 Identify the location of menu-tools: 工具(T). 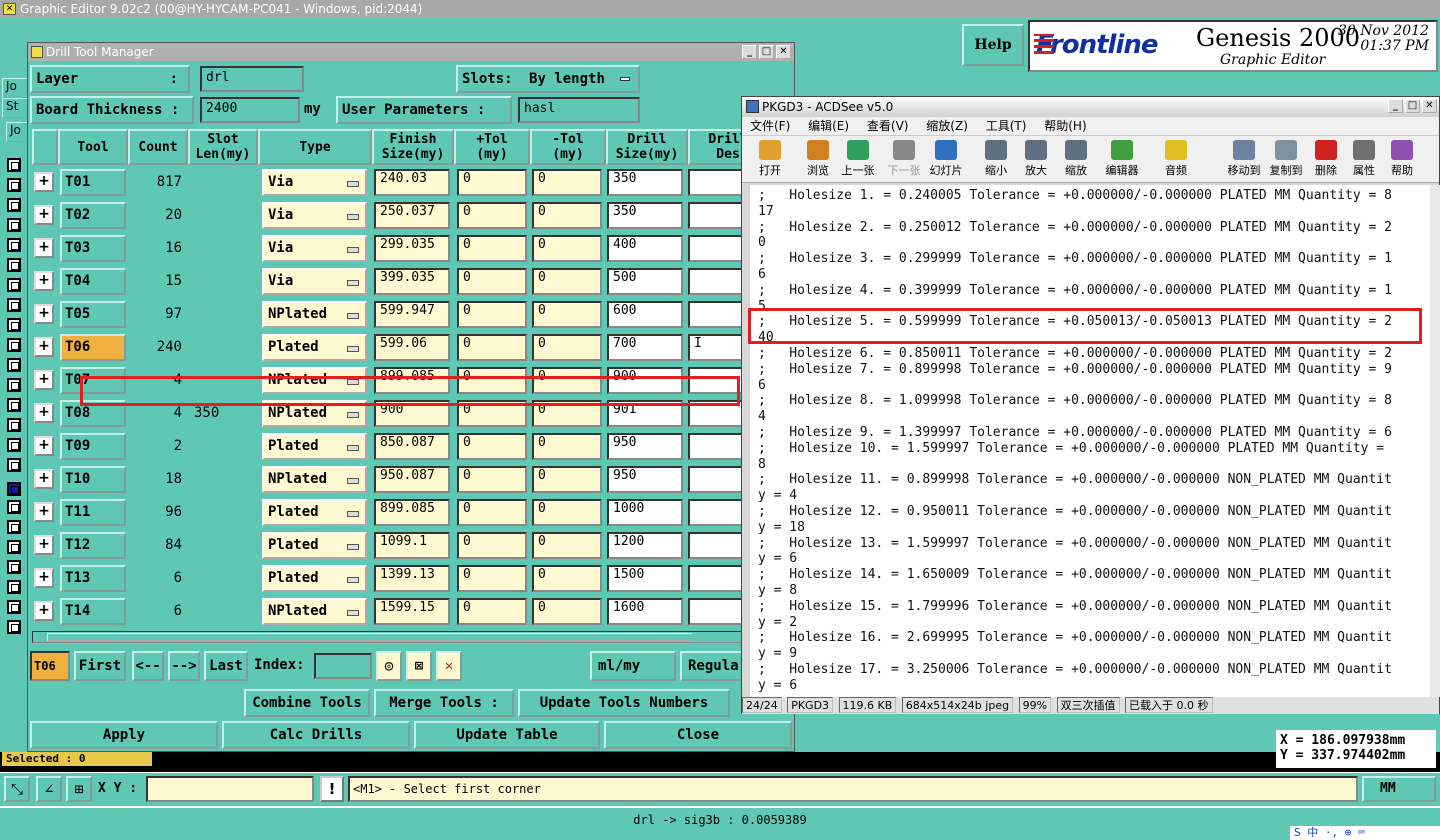
(1006, 126).